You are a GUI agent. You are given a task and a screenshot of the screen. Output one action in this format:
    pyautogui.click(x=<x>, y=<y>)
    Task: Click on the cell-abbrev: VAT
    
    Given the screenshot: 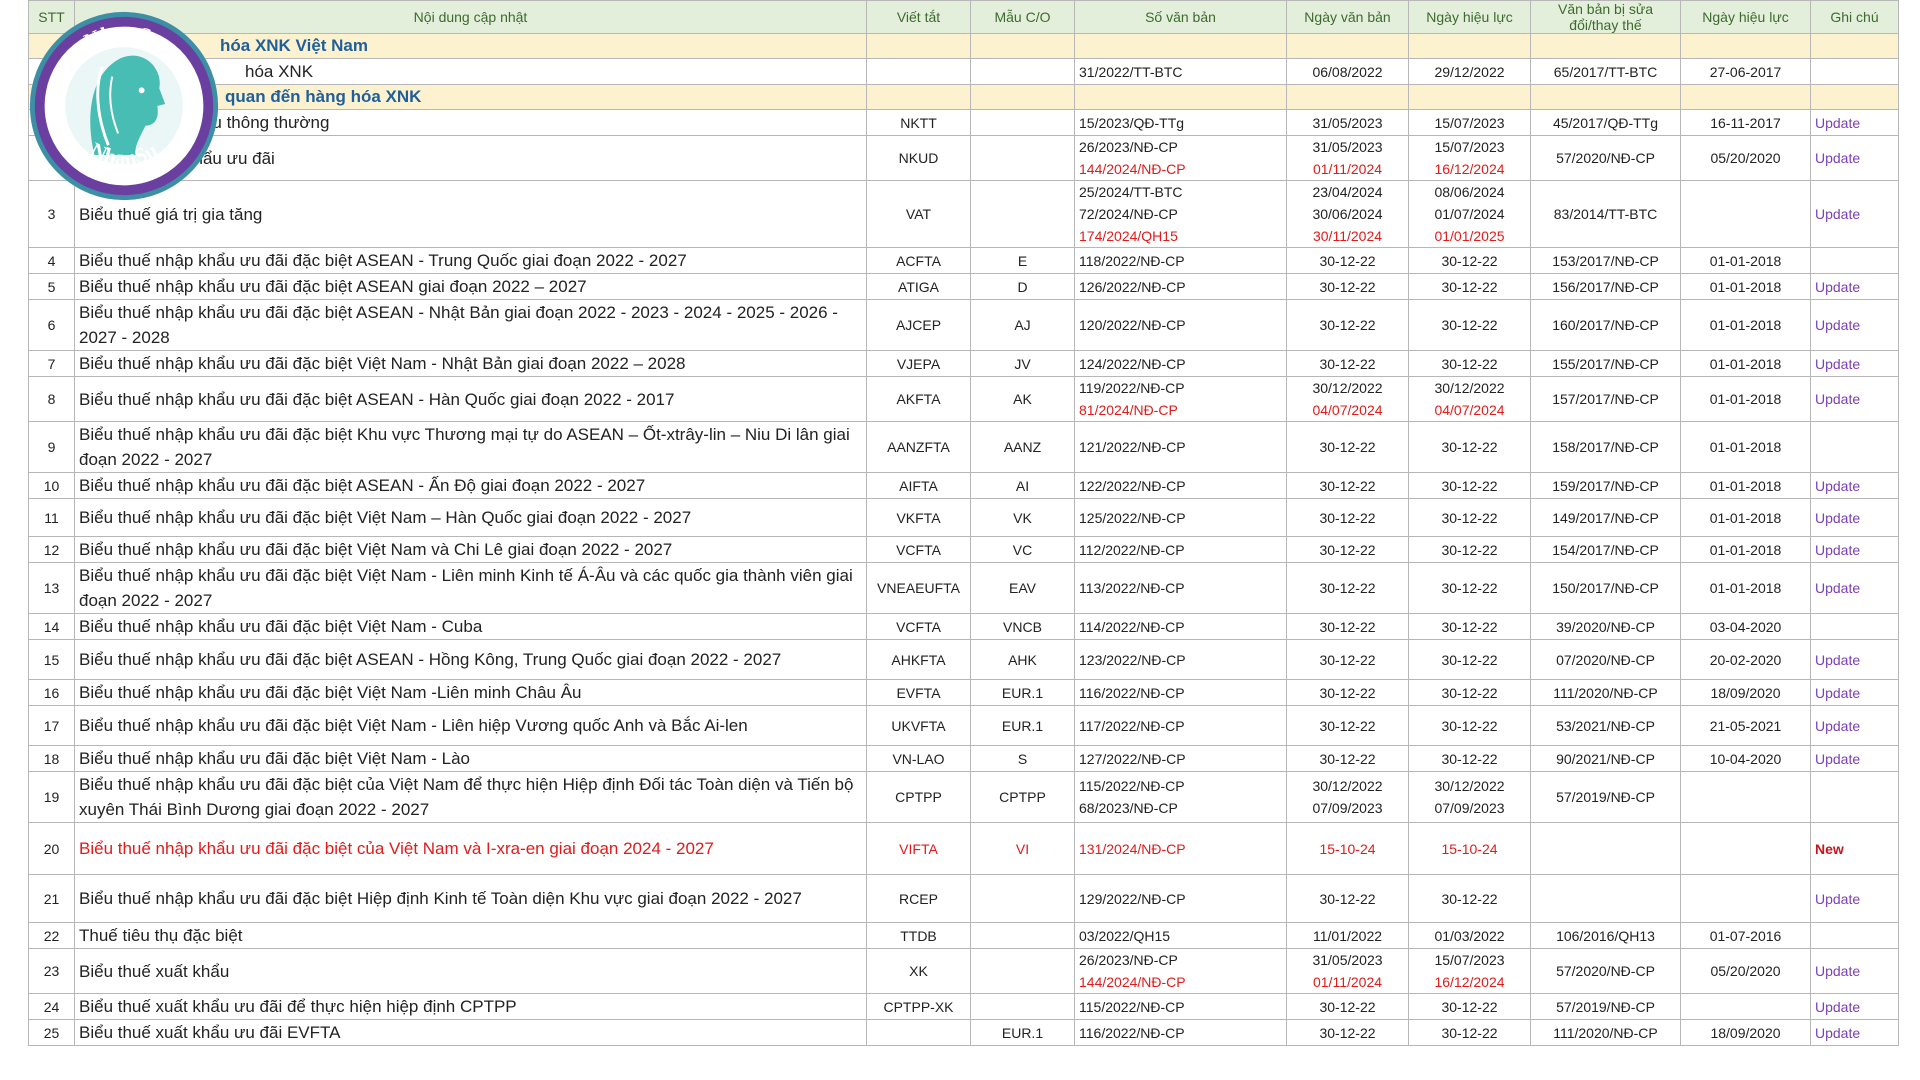 What is the action you would take?
    pyautogui.click(x=918, y=214)
    